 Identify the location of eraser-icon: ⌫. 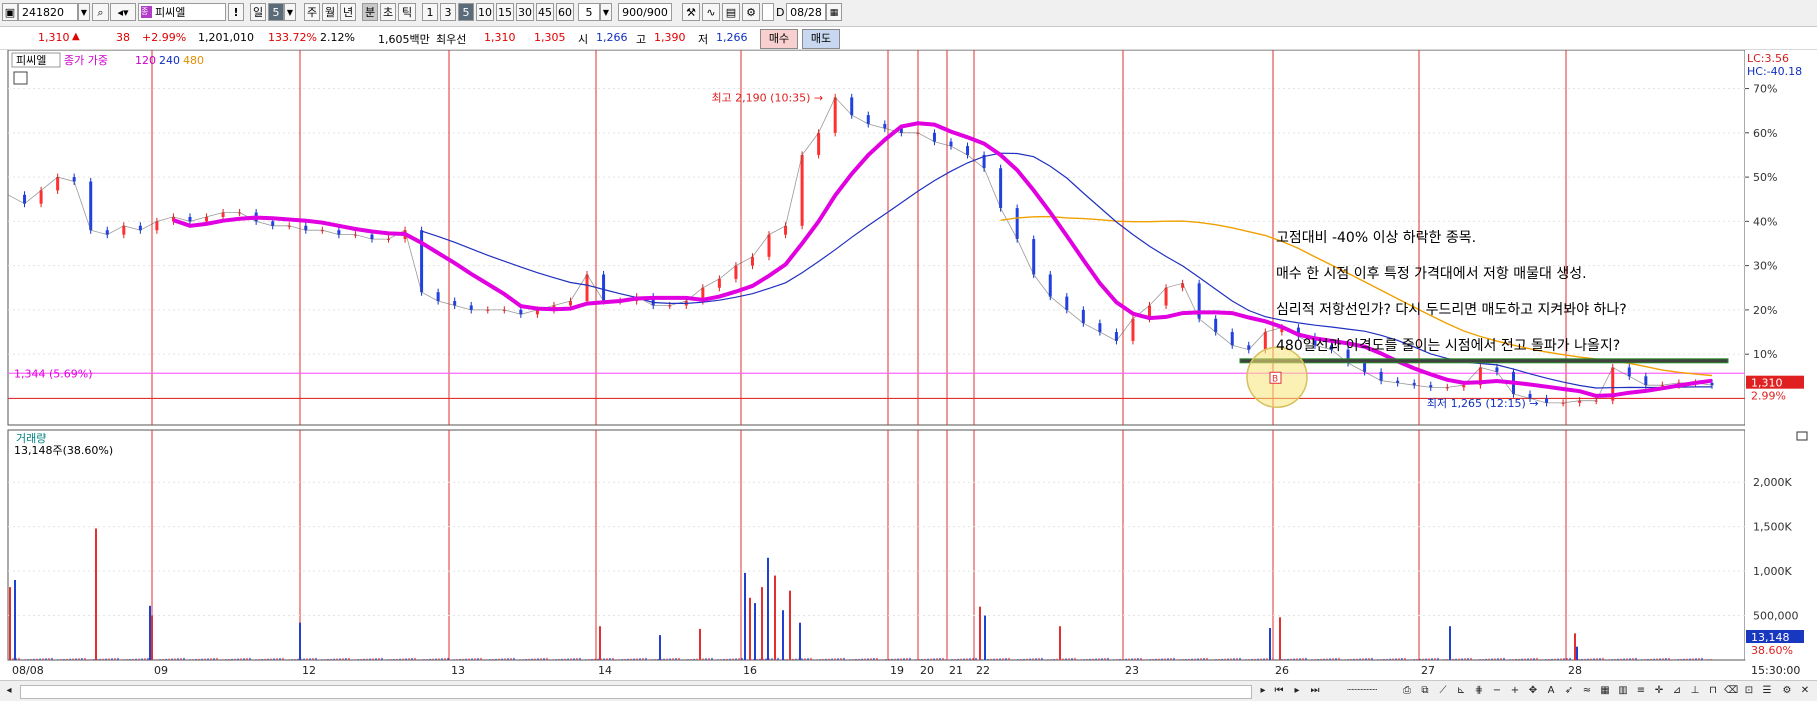
(1731, 691).